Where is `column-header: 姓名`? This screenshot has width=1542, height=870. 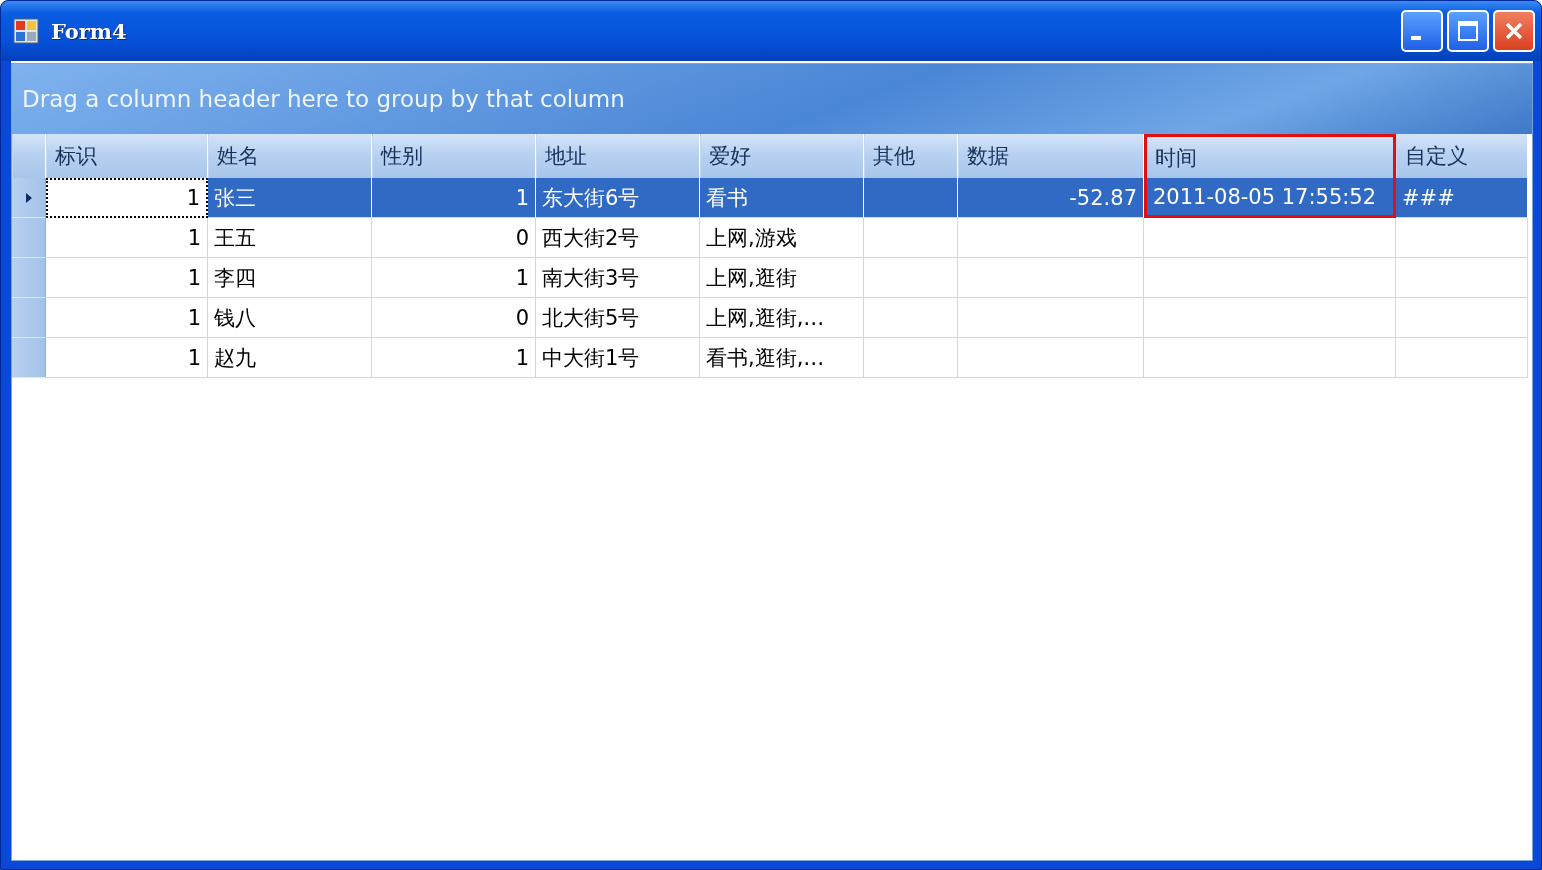
column-header: 姓名 is located at coordinates (290, 156).